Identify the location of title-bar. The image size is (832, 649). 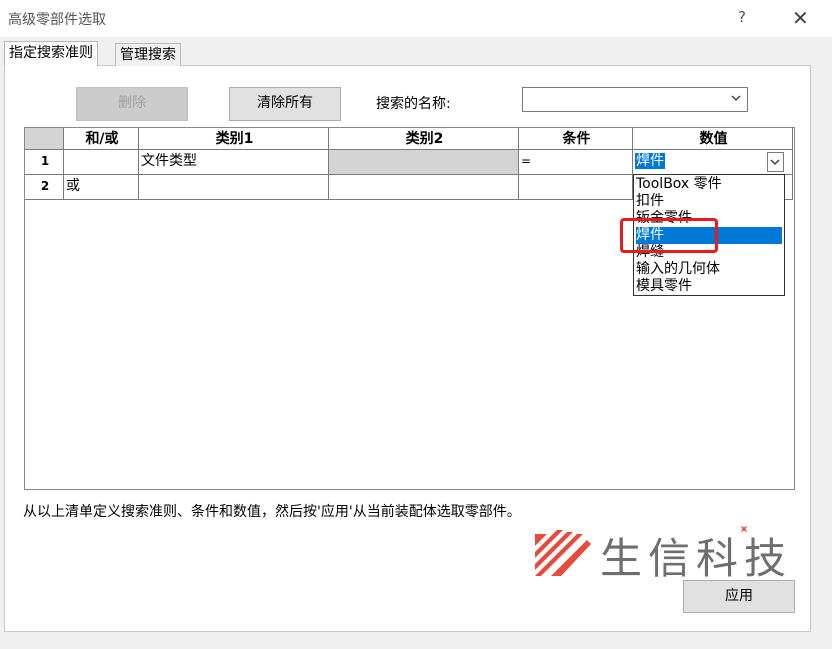
(416, 18).